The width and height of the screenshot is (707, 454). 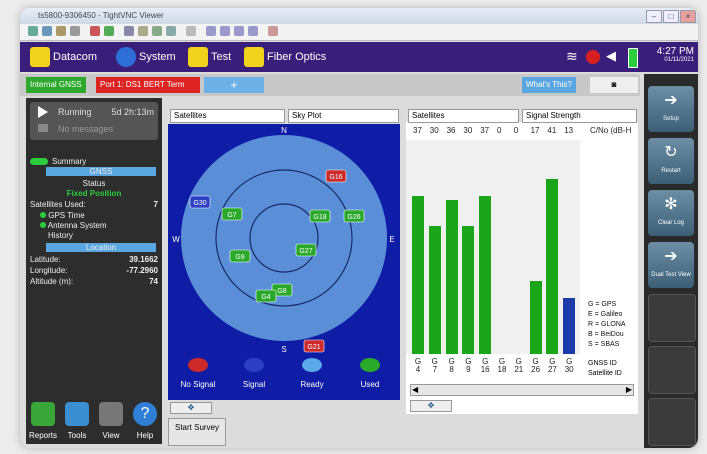 What do you see at coordinates (431, 406) in the screenshot?
I see `signal-resize-button: ✥` at bounding box center [431, 406].